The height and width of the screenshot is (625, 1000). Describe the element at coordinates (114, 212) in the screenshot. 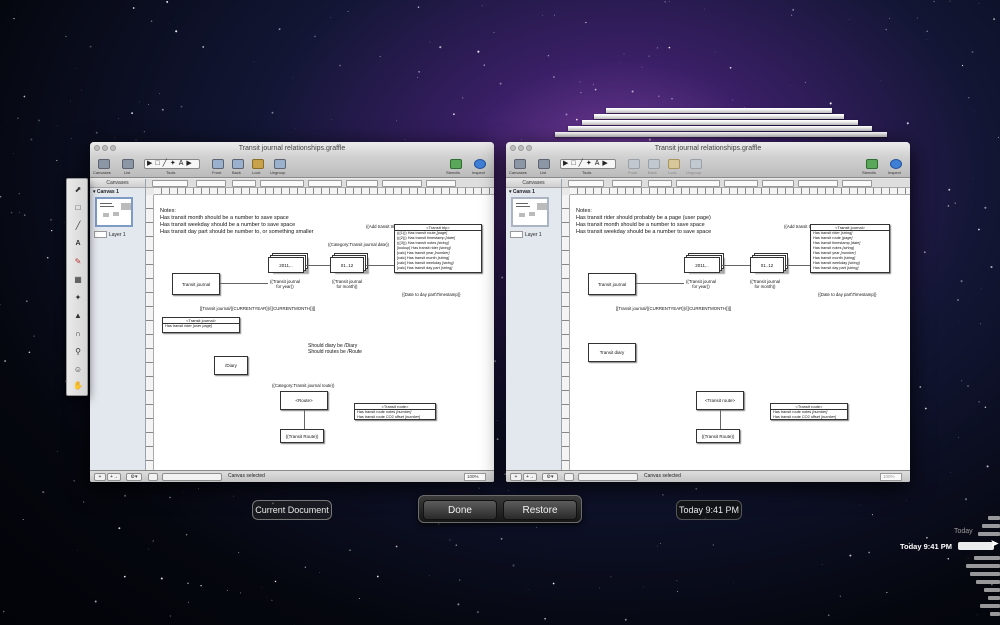

I see `canvas-thumbnail` at that location.